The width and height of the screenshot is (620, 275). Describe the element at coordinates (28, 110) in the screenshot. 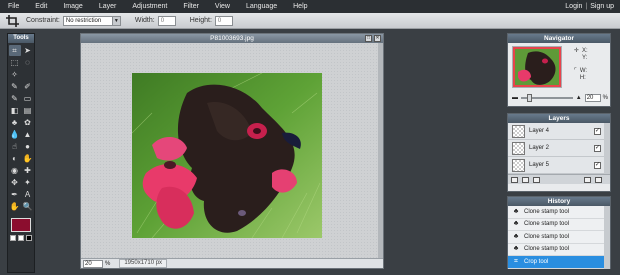

I see `gradient-icon: ▤` at that location.